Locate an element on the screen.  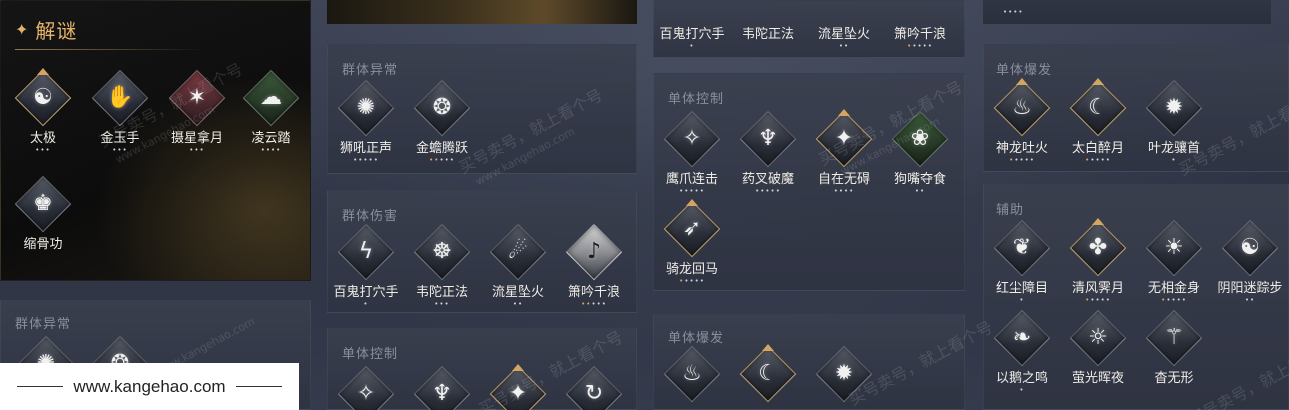
skill-shihou: ✺ 狮吼正声 ••••• is located at coordinates (366, 121).